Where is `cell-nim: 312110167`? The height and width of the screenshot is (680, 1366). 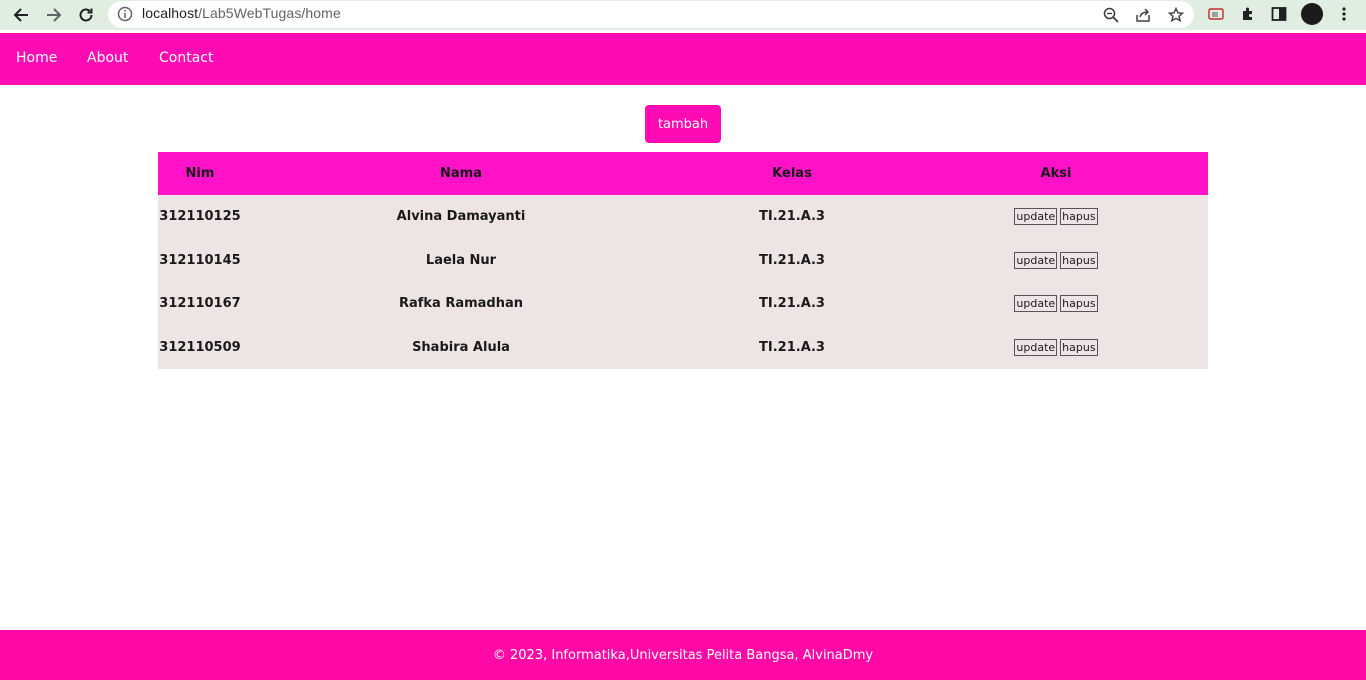 cell-nim: 312110167 is located at coordinates (200, 304).